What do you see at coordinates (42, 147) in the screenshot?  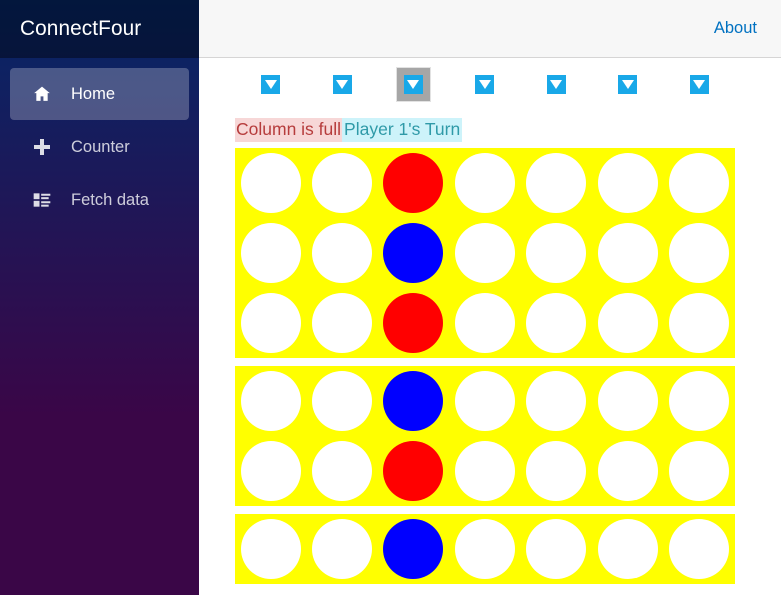 I see `plus-icon` at bounding box center [42, 147].